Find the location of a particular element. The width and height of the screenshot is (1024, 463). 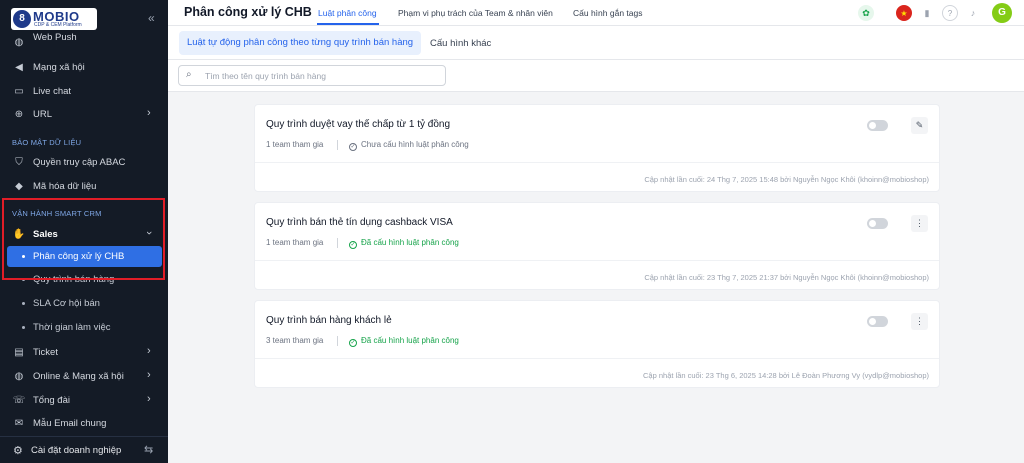

sidebar-item-ticket: ▤ Ticket › is located at coordinates (84, 353).